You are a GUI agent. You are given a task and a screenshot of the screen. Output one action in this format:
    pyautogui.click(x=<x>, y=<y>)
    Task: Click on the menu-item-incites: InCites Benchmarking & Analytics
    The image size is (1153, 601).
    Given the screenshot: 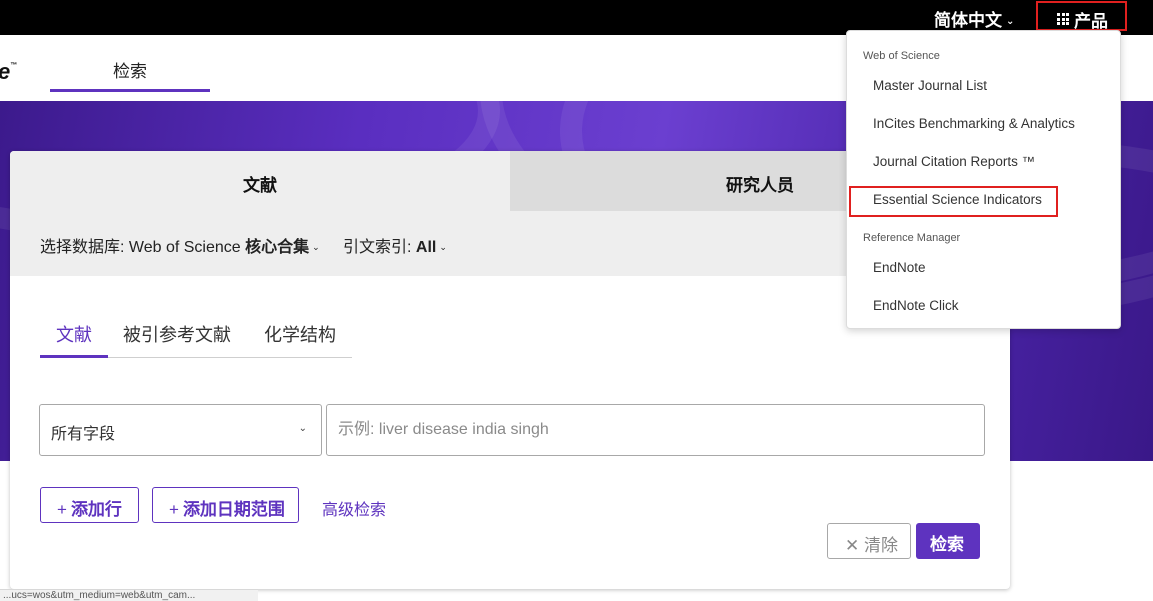 What is the action you would take?
    pyautogui.click(x=974, y=123)
    